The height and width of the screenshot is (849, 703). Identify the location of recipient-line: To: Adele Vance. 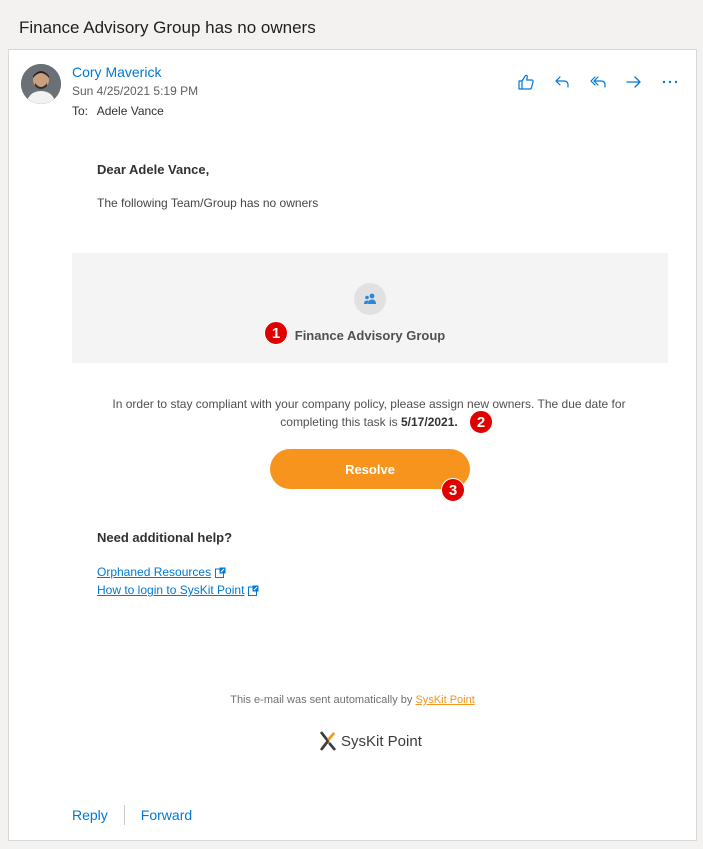
(118, 111).